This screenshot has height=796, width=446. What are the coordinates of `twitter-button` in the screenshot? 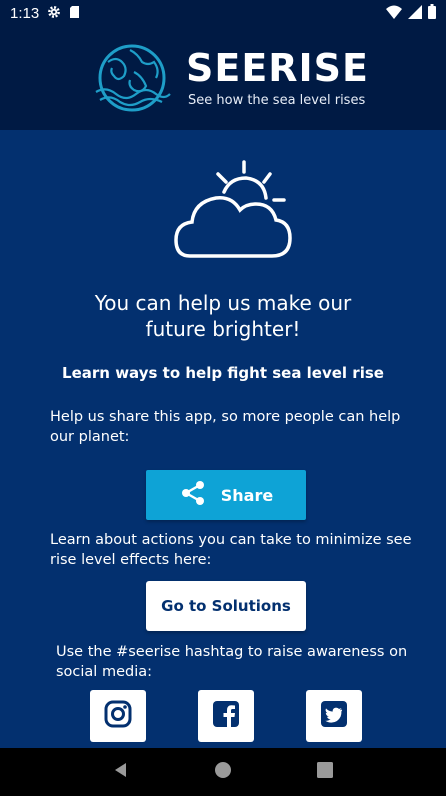 It's located at (334, 716).